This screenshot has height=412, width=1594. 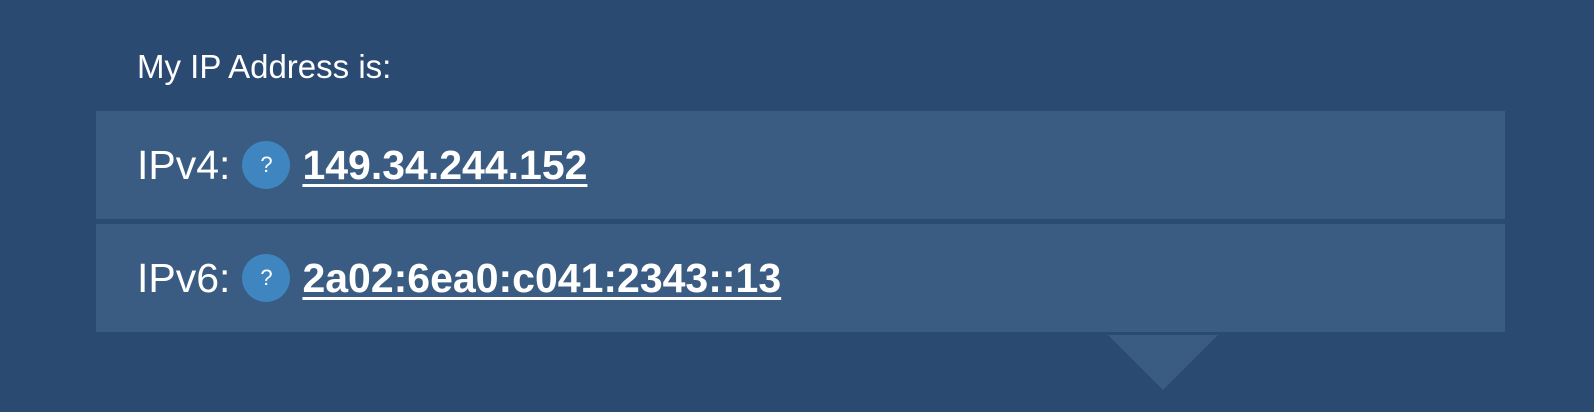 I want to click on ipv4-address-link: 149.34.244.152, so click(x=444, y=165).